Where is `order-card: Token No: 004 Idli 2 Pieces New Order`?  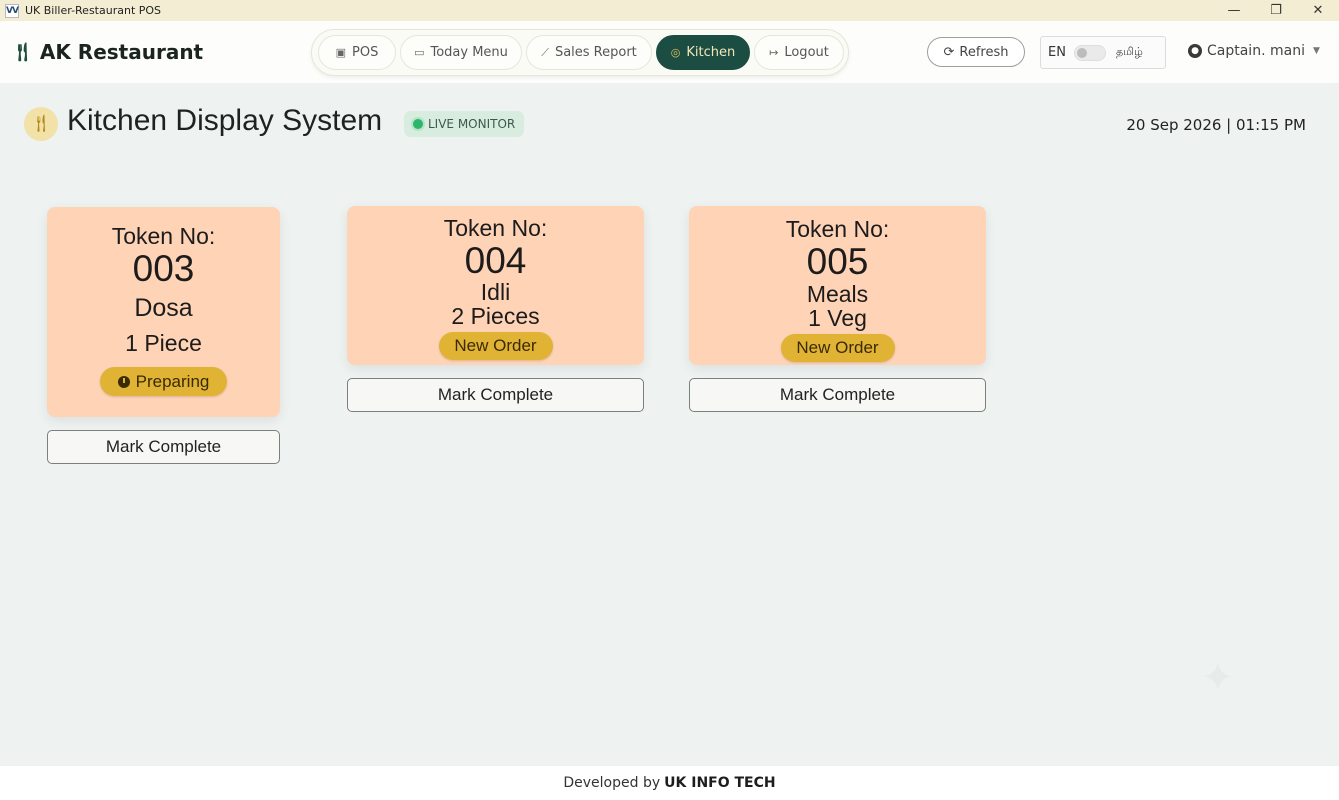
order-card: Token No: 004 Idli 2 Pieces New Order is located at coordinates (495, 285).